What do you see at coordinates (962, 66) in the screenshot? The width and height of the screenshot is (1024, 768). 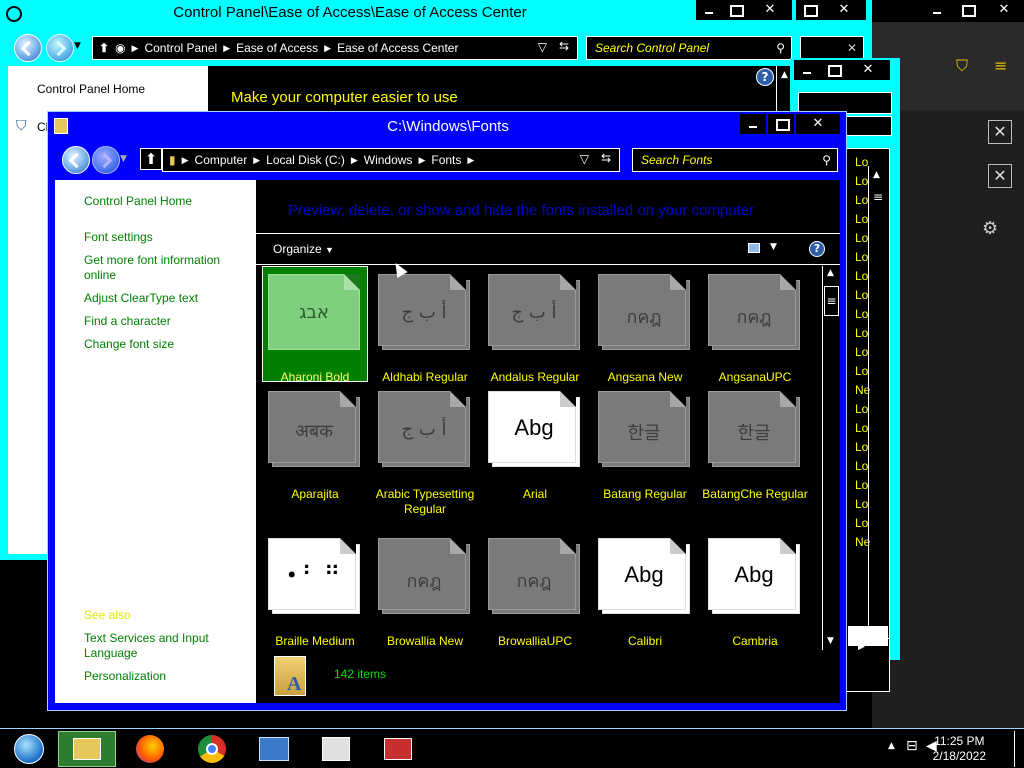 I see `shield-icon: ⛉` at bounding box center [962, 66].